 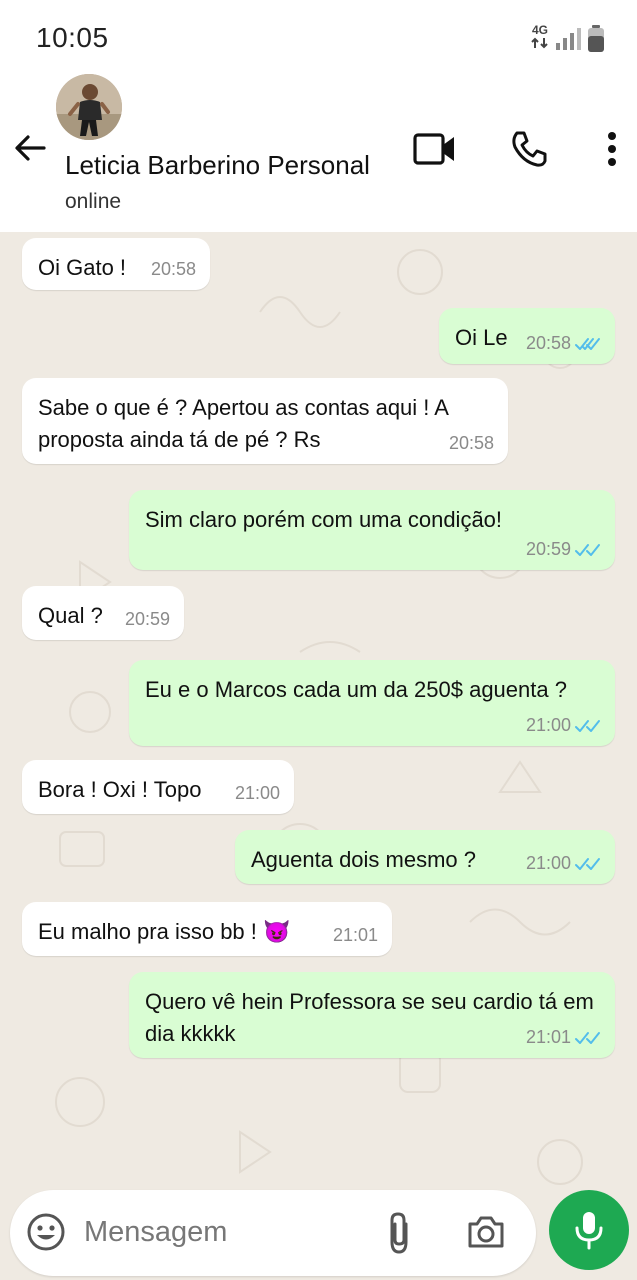 I want to click on message-outgoing-8: Aguenta dois mesmo ? 21:00, so click(x=425, y=857).